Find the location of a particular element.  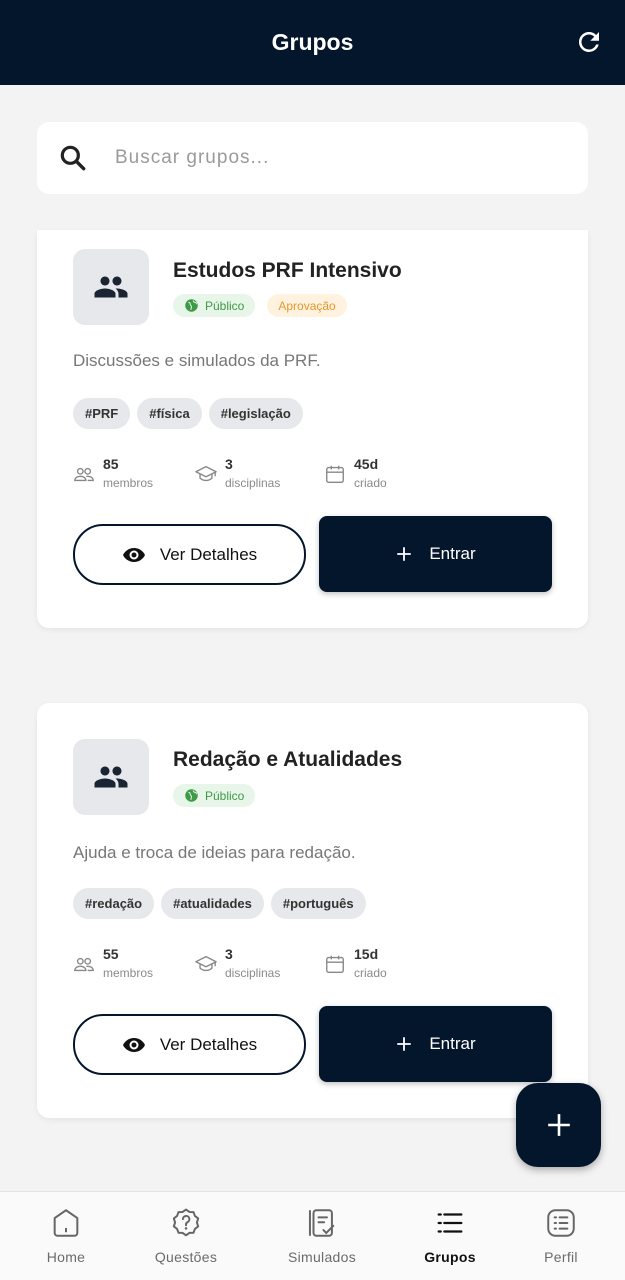

group-title: Estudos PRF Intensivo is located at coordinates (287, 270).